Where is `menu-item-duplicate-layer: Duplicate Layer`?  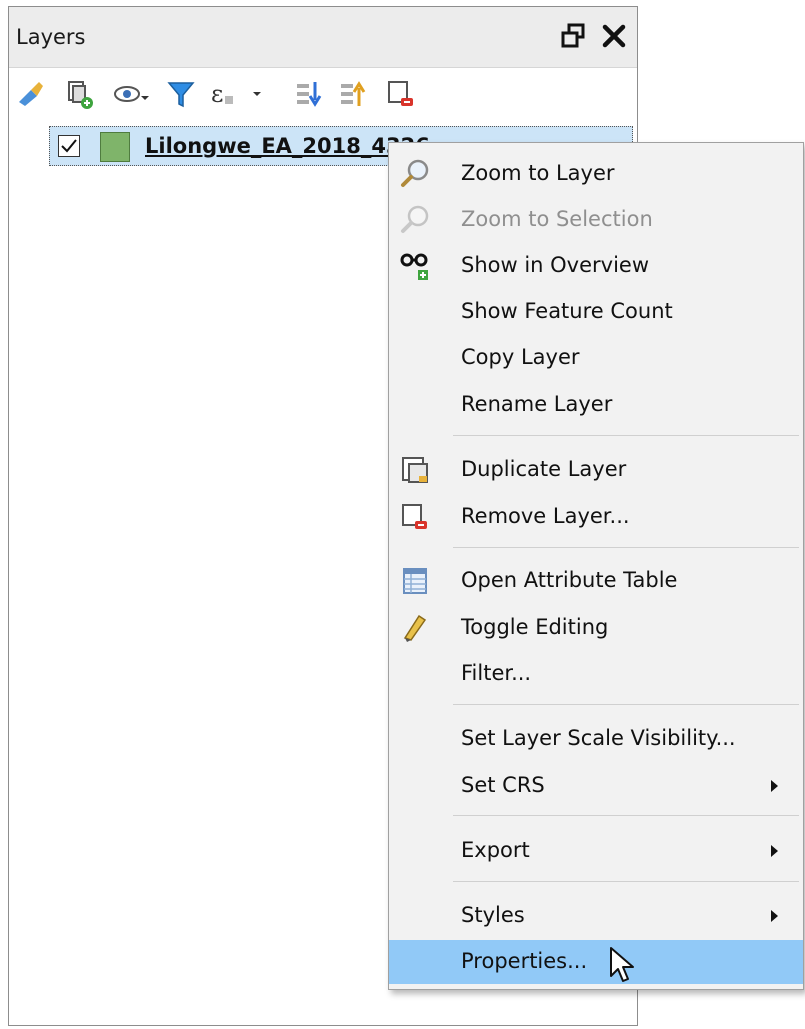
menu-item-duplicate-layer: Duplicate Layer is located at coordinates (596, 470).